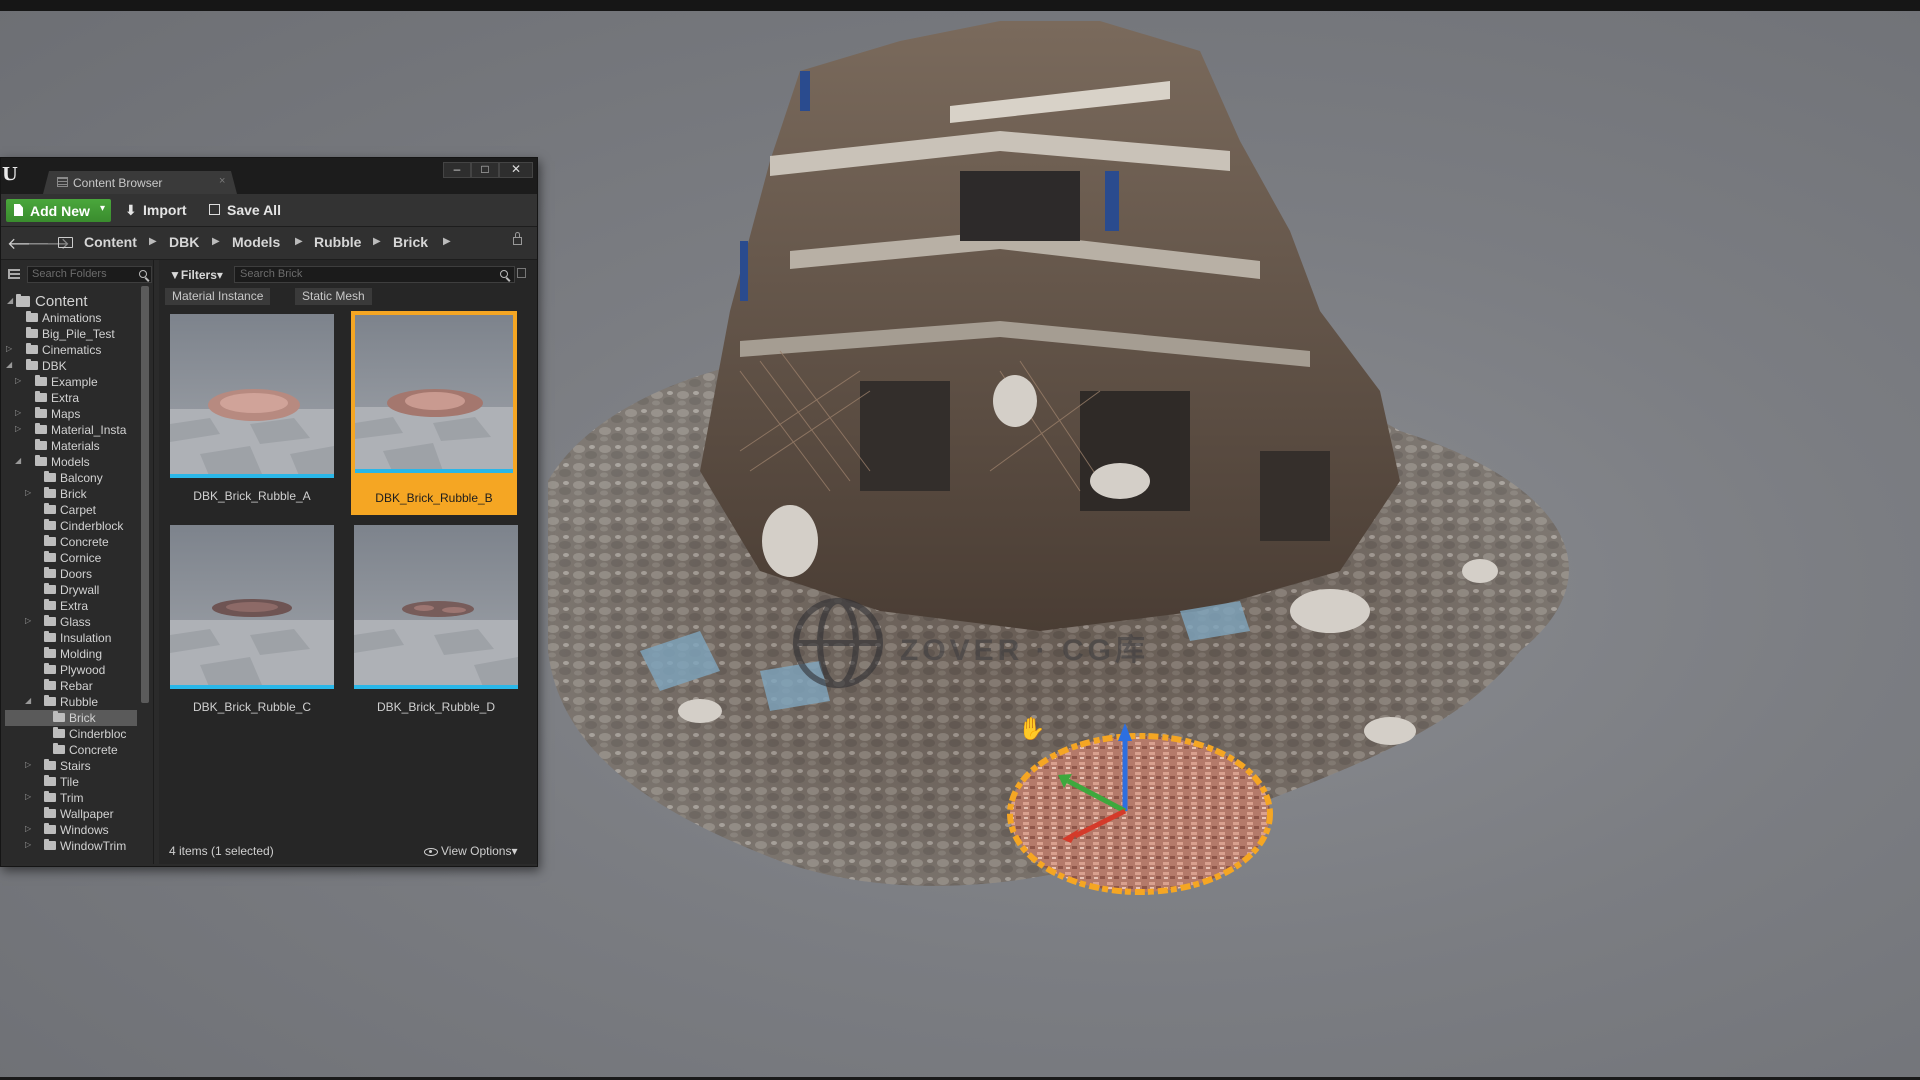  Describe the element at coordinates (374, 274) in the screenshot. I see `asset-search-input: Search Brick` at that location.